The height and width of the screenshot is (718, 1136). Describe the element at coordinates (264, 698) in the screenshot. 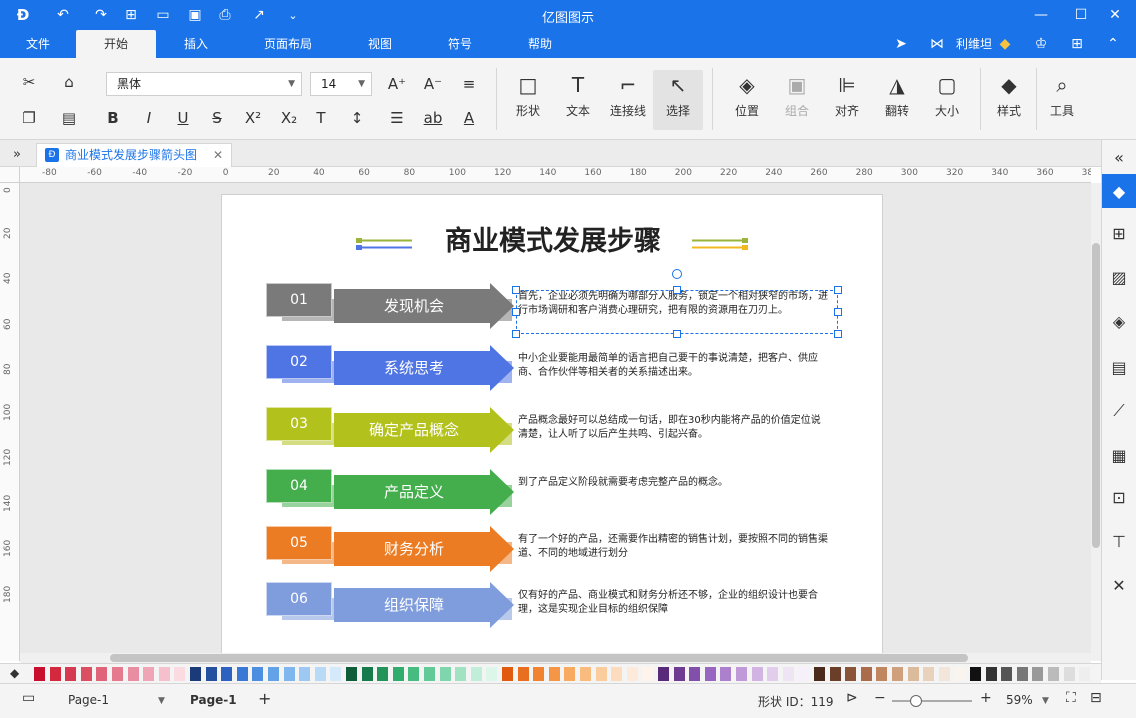

I see `add-page-icon: +` at that location.